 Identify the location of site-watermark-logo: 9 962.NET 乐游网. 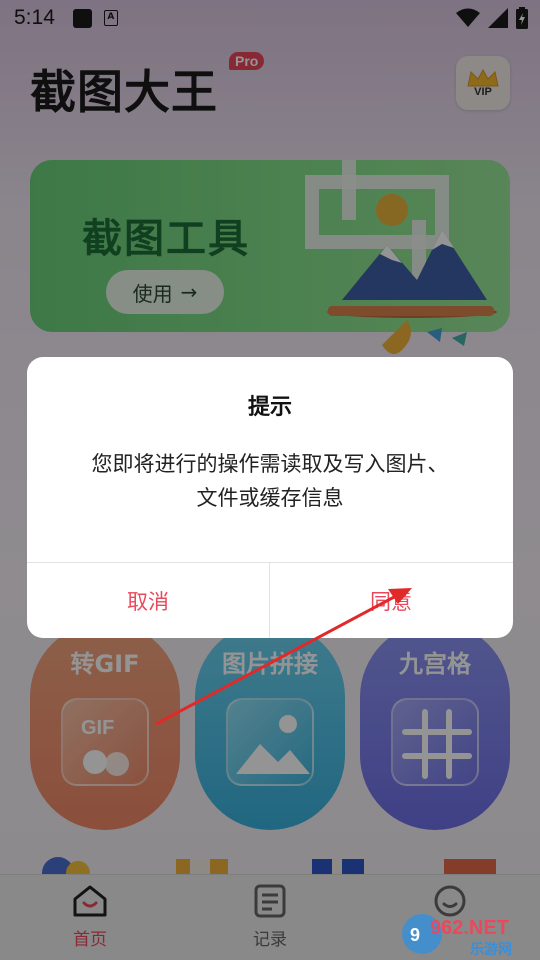
(457, 936).